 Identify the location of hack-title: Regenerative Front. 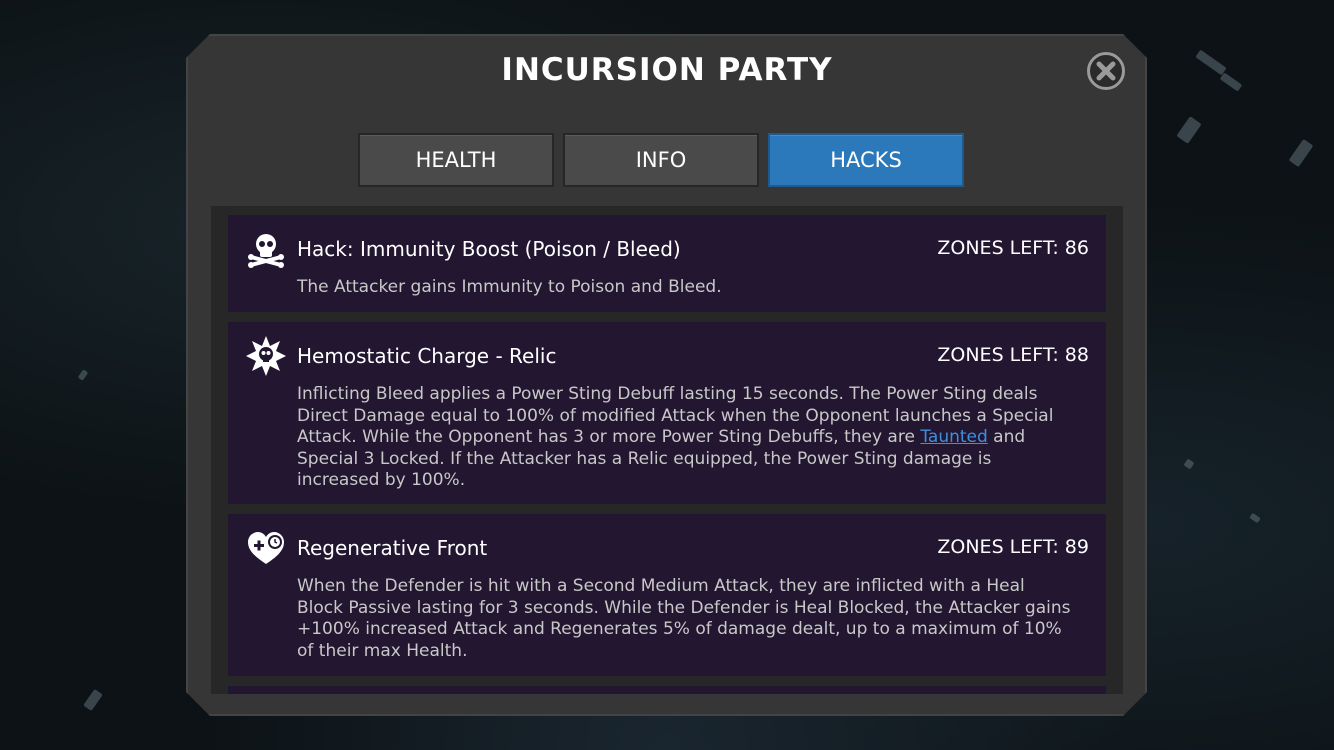
(392, 548).